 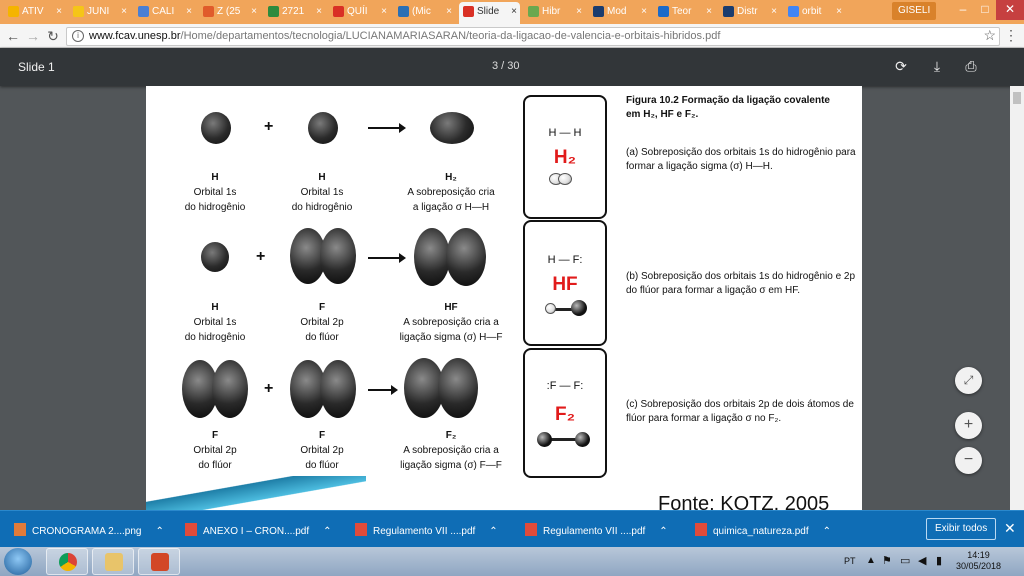 I want to click on browser-tab: CALI ×, so click(x=164, y=13).